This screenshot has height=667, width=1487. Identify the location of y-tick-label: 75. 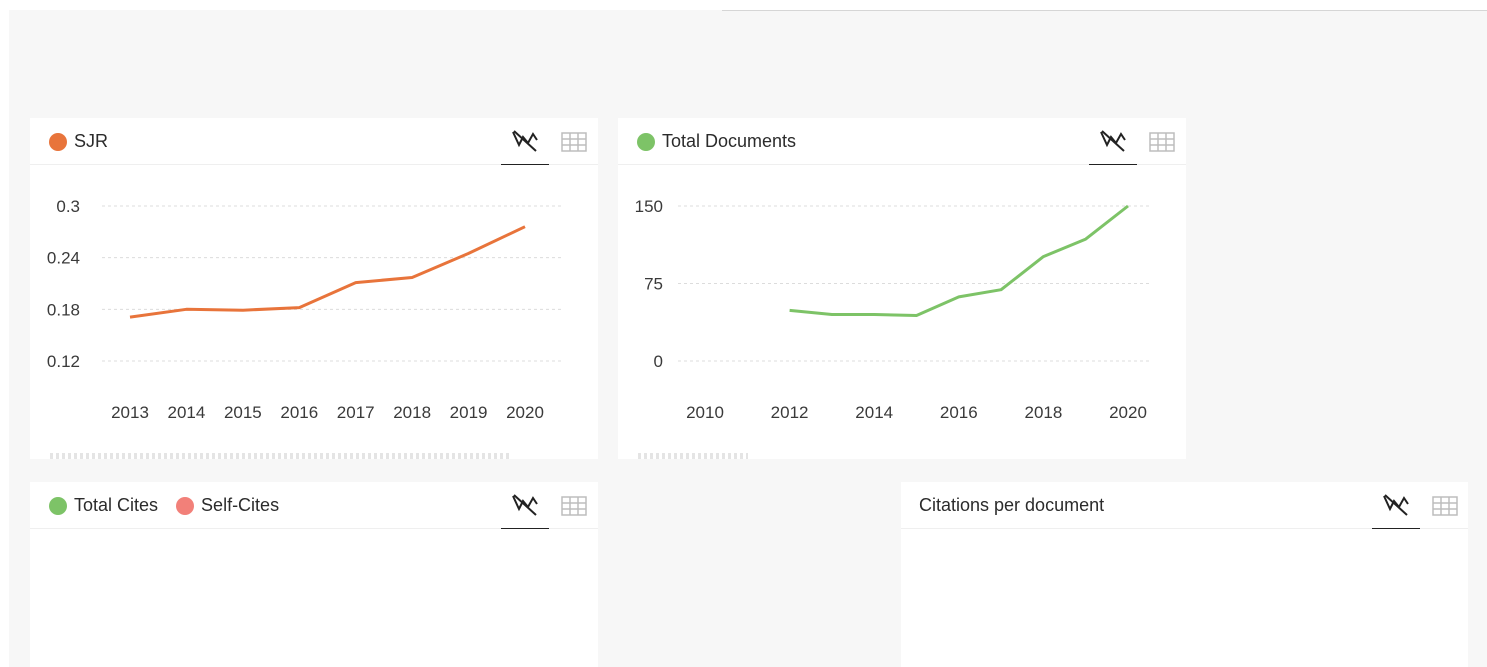
(653, 284).